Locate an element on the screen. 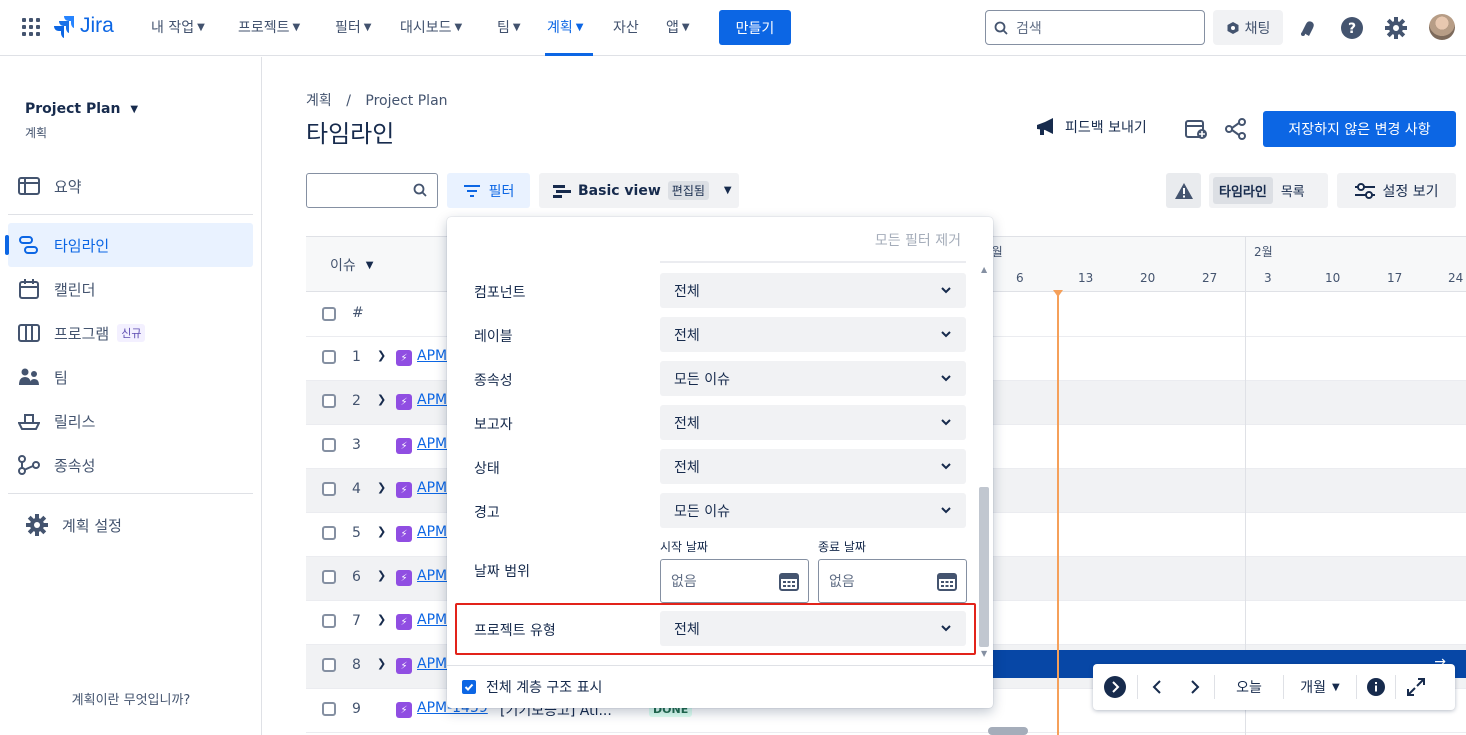 The image size is (1466, 735). settings-gear-icon is located at coordinates (1396, 28).